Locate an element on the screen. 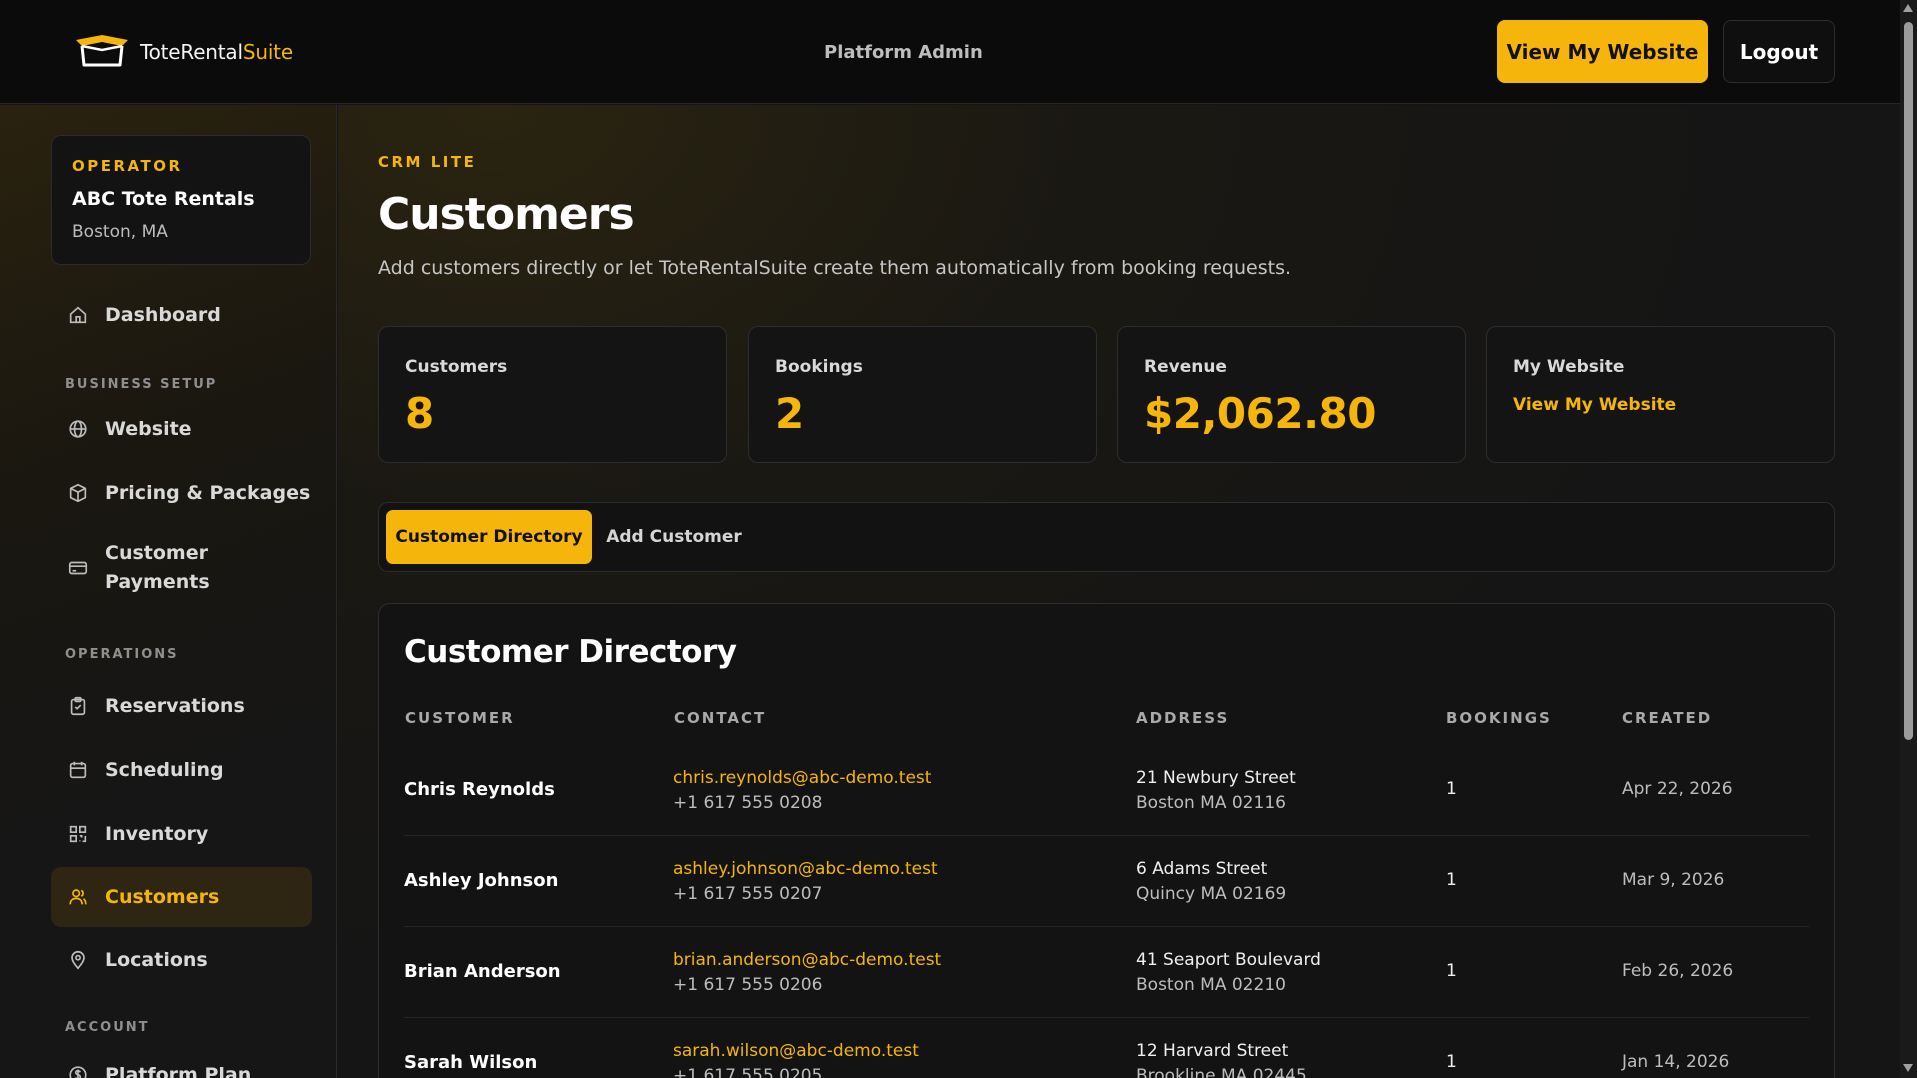 Image resolution: width=1917 pixels, height=1078 pixels. logo-text-primary: ToteRental is located at coordinates (191, 52).